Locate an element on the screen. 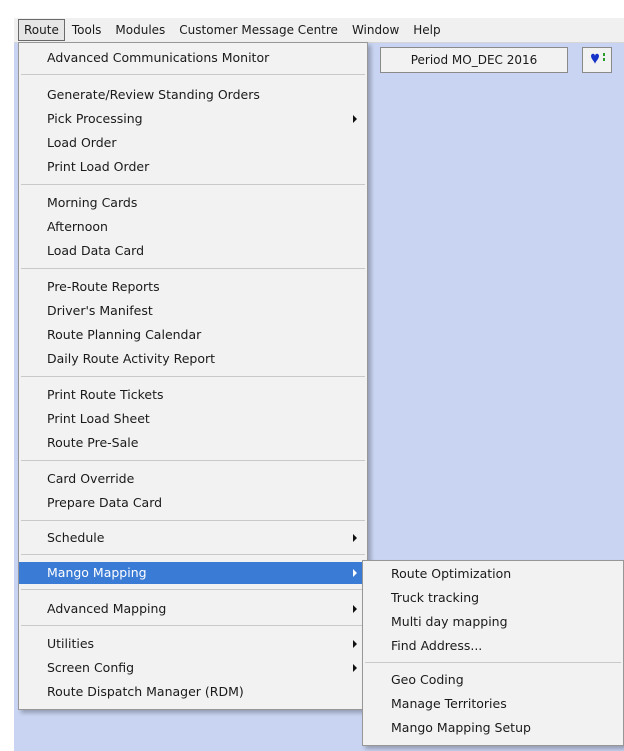 The height and width of the screenshot is (751, 624). menu-item-prepare-data-card: Prepare Data Card is located at coordinates (193, 503).